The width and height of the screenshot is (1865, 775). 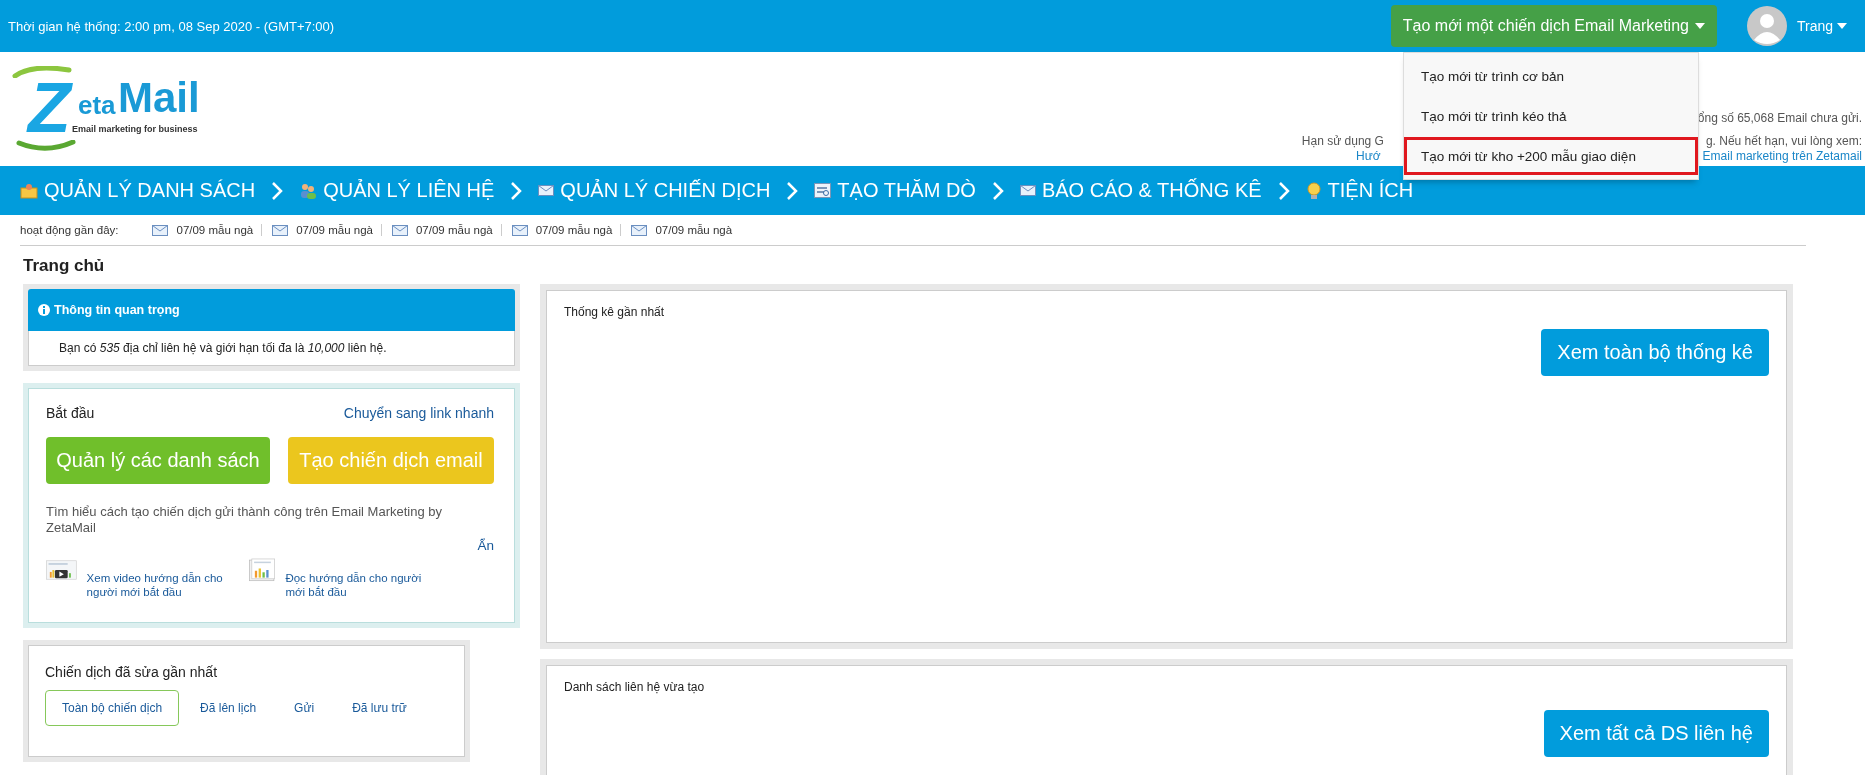 What do you see at coordinates (135, 129) in the screenshot?
I see `logo-tagline: Email marketing for business` at bounding box center [135, 129].